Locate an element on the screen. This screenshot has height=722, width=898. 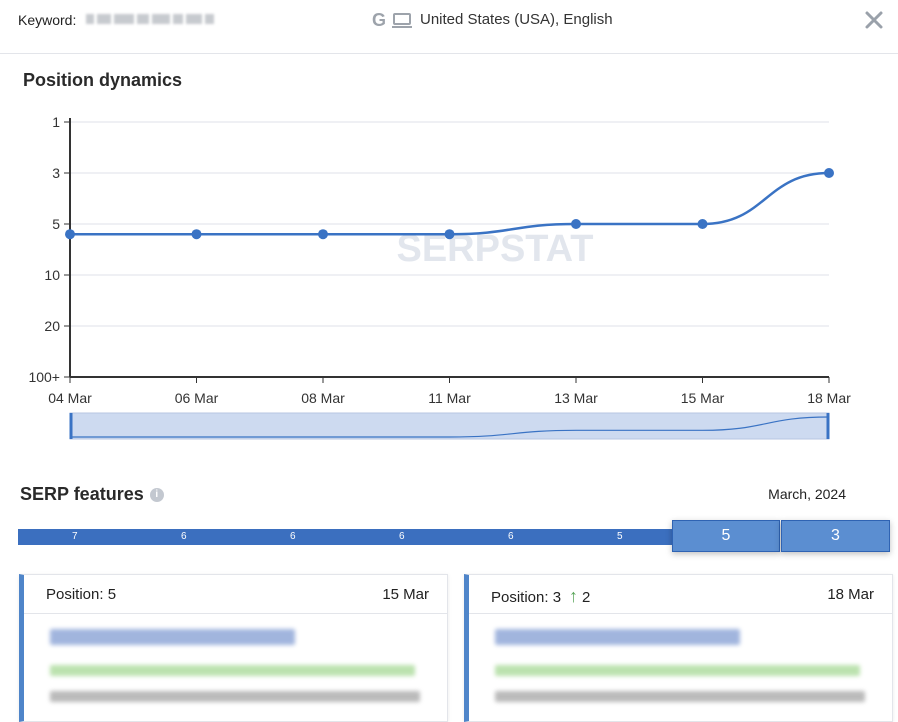
position-change: 2 is located at coordinates (586, 597).